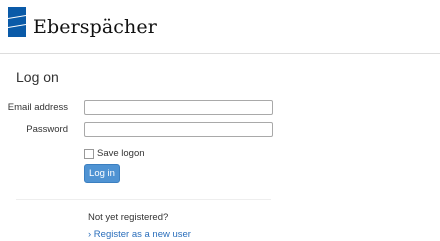 Image resolution: width=440 pixels, height=241 pixels. I want to click on not-registered-text: Not yet registered?, so click(128, 217).